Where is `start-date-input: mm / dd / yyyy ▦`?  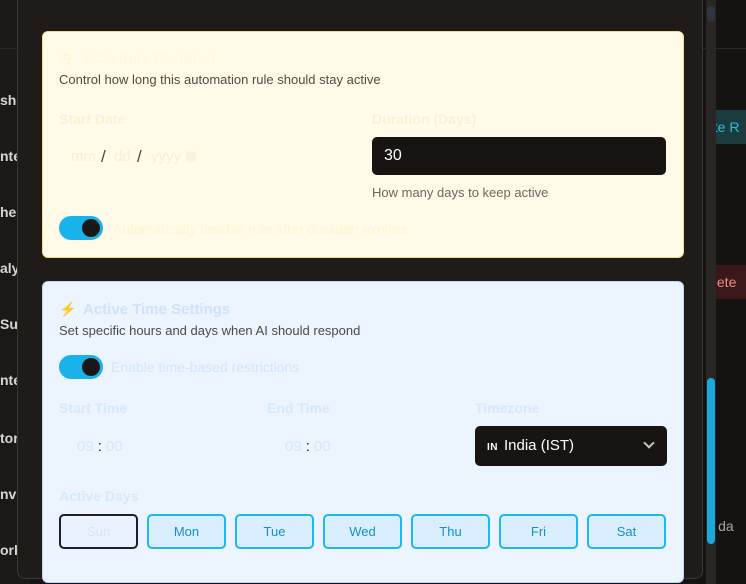
start-date-input: mm / dd / yyyy ▦ is located at coordinates (159, 157).